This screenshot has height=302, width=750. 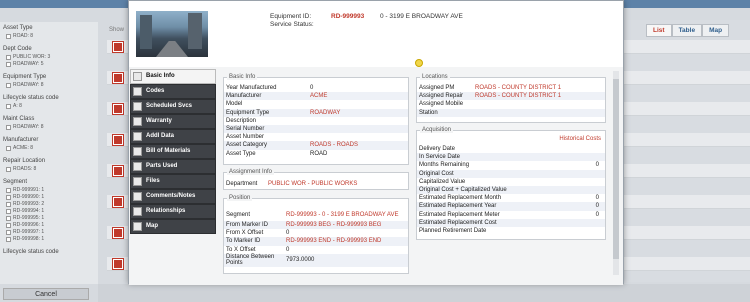 I want to click on filter-option: RD-999997: 1, so click(x=50, y=232).